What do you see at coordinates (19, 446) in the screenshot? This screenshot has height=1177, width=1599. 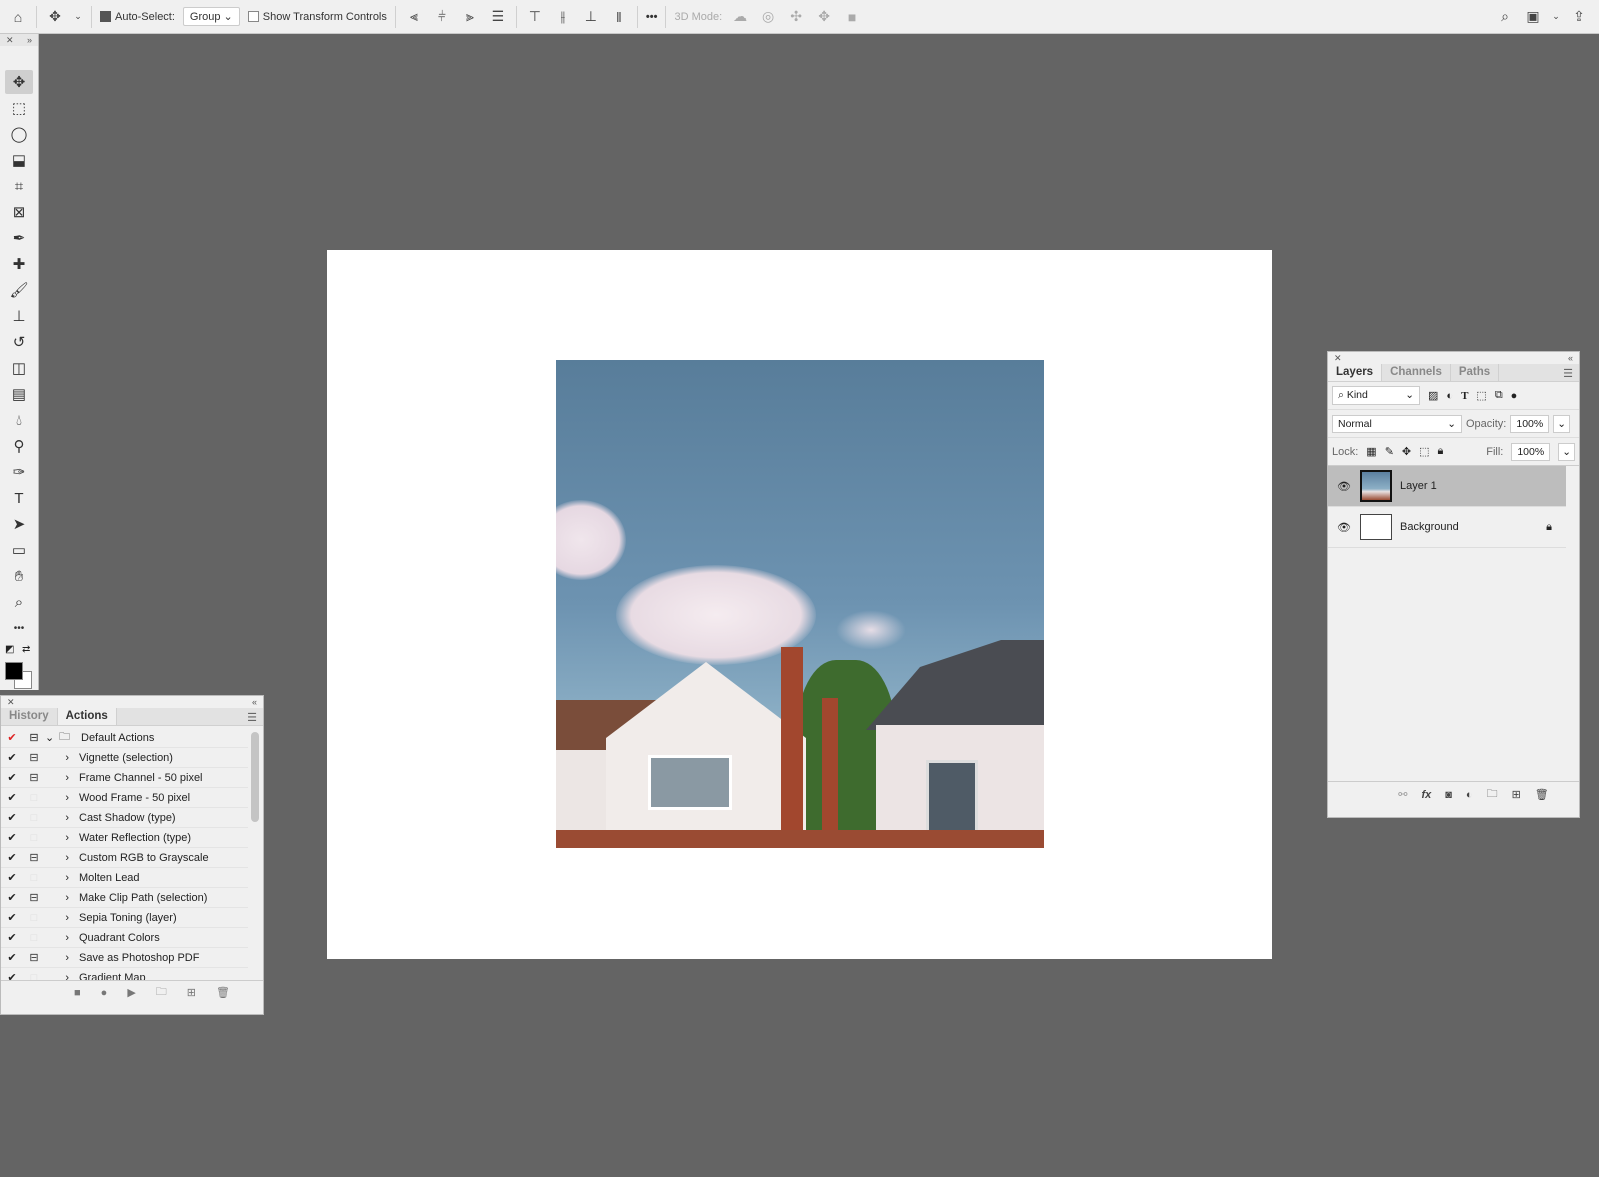 I see `dodge-tool-icon: ⚲` at bounding box center [19, 446].